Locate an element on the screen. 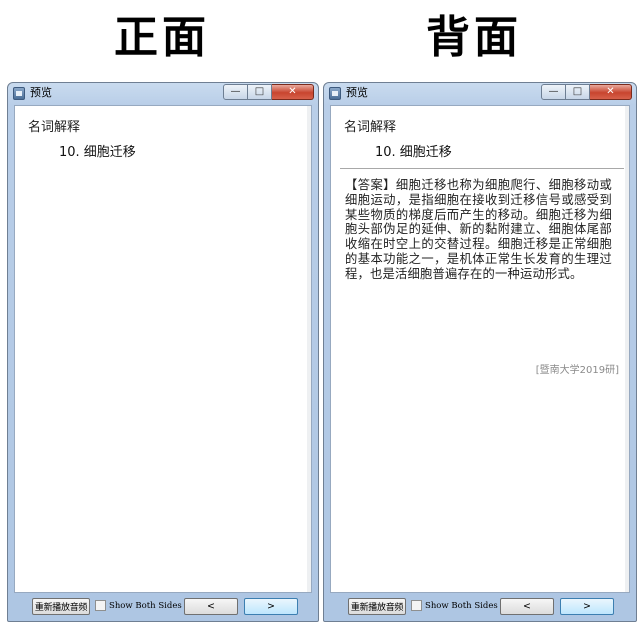  divider is located at coordinates (482, 168).